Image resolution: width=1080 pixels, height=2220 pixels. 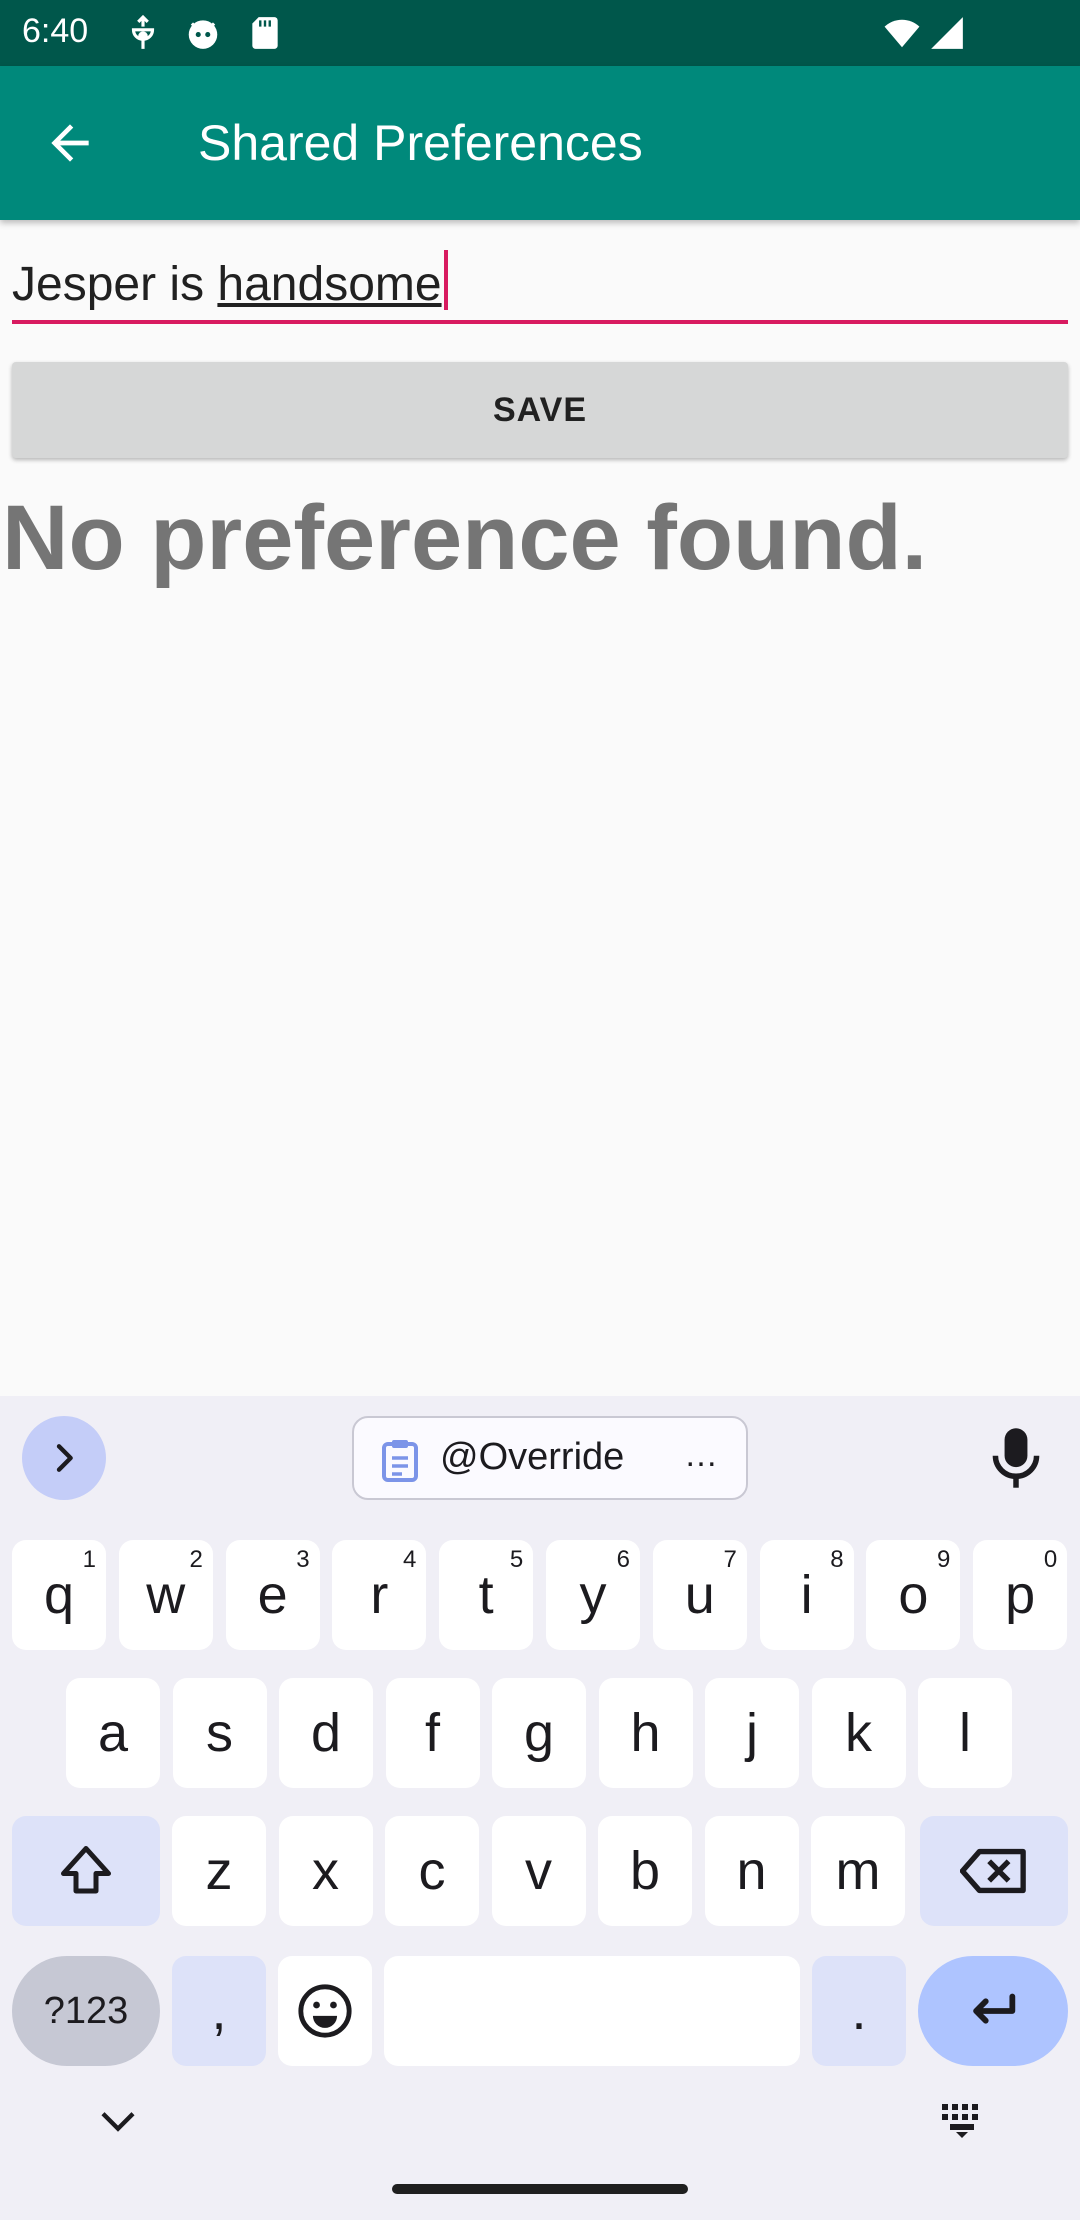 What do you see at coordinates (859, 2011) in the screenshot?
I see `period-key: .` at bounding box center [859, 2011].